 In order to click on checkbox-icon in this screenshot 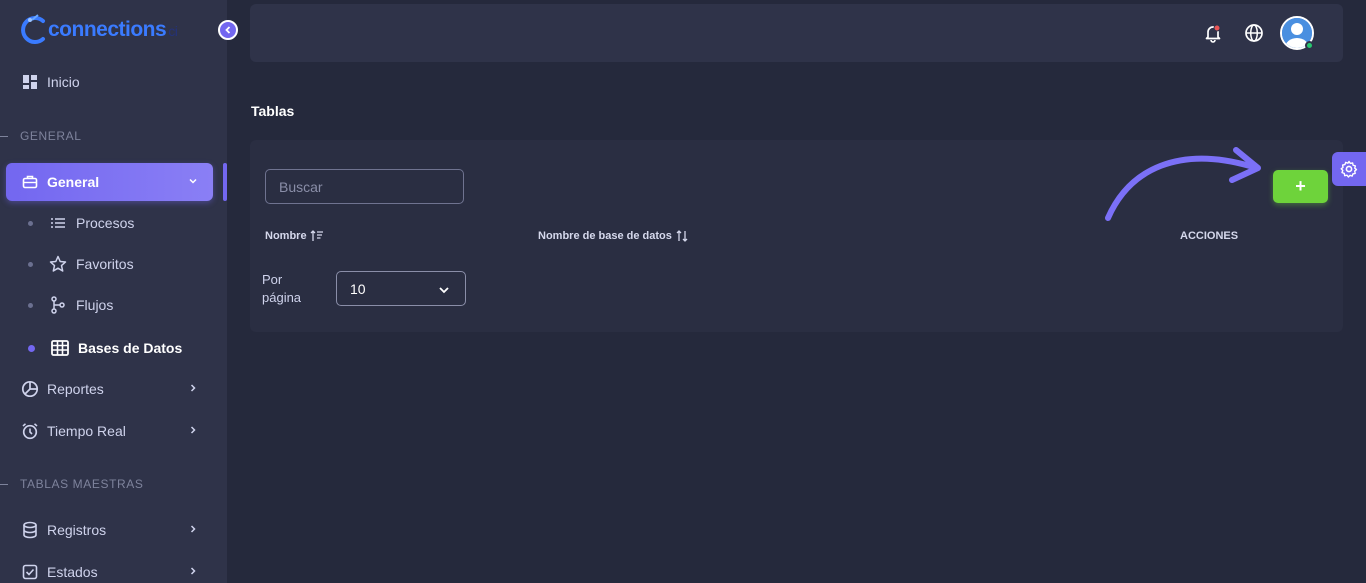, I will do `click(30, 572)`.